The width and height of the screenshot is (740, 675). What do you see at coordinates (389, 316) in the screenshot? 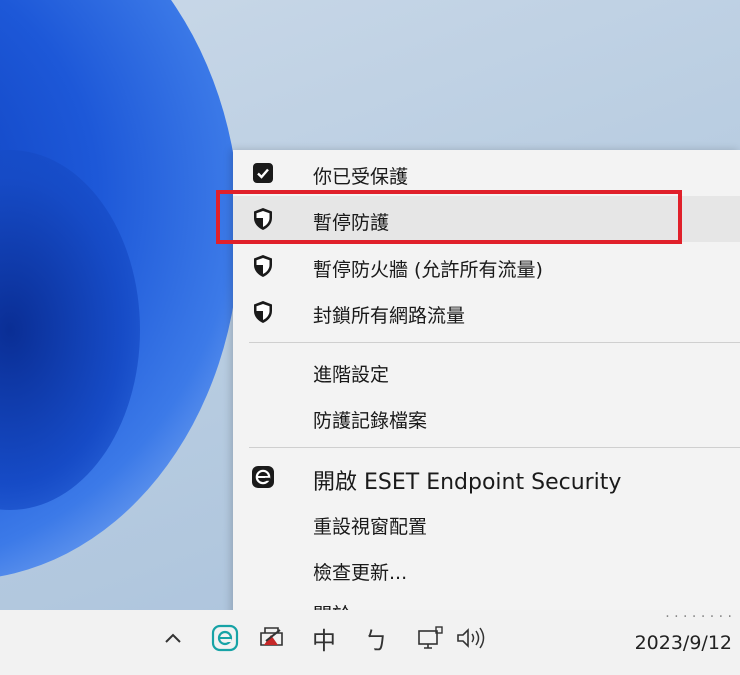
I see `menu-item-label: 封鎖所有網路流量` at bounding box center [389, 316].